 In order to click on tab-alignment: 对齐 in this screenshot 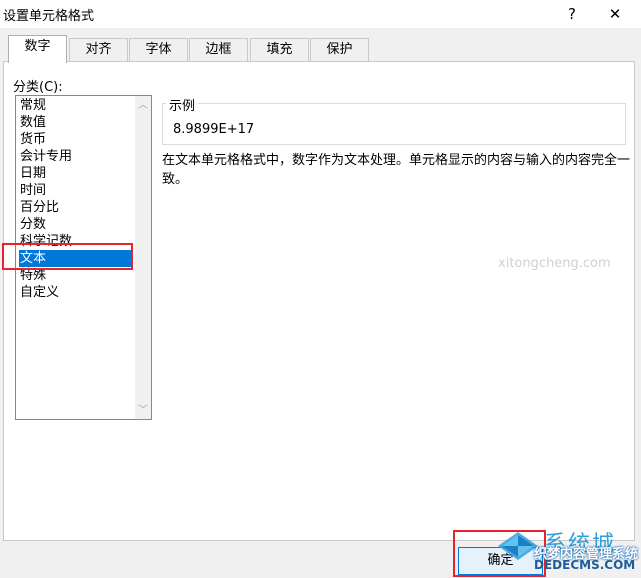, I will do `click(98, 50)`.